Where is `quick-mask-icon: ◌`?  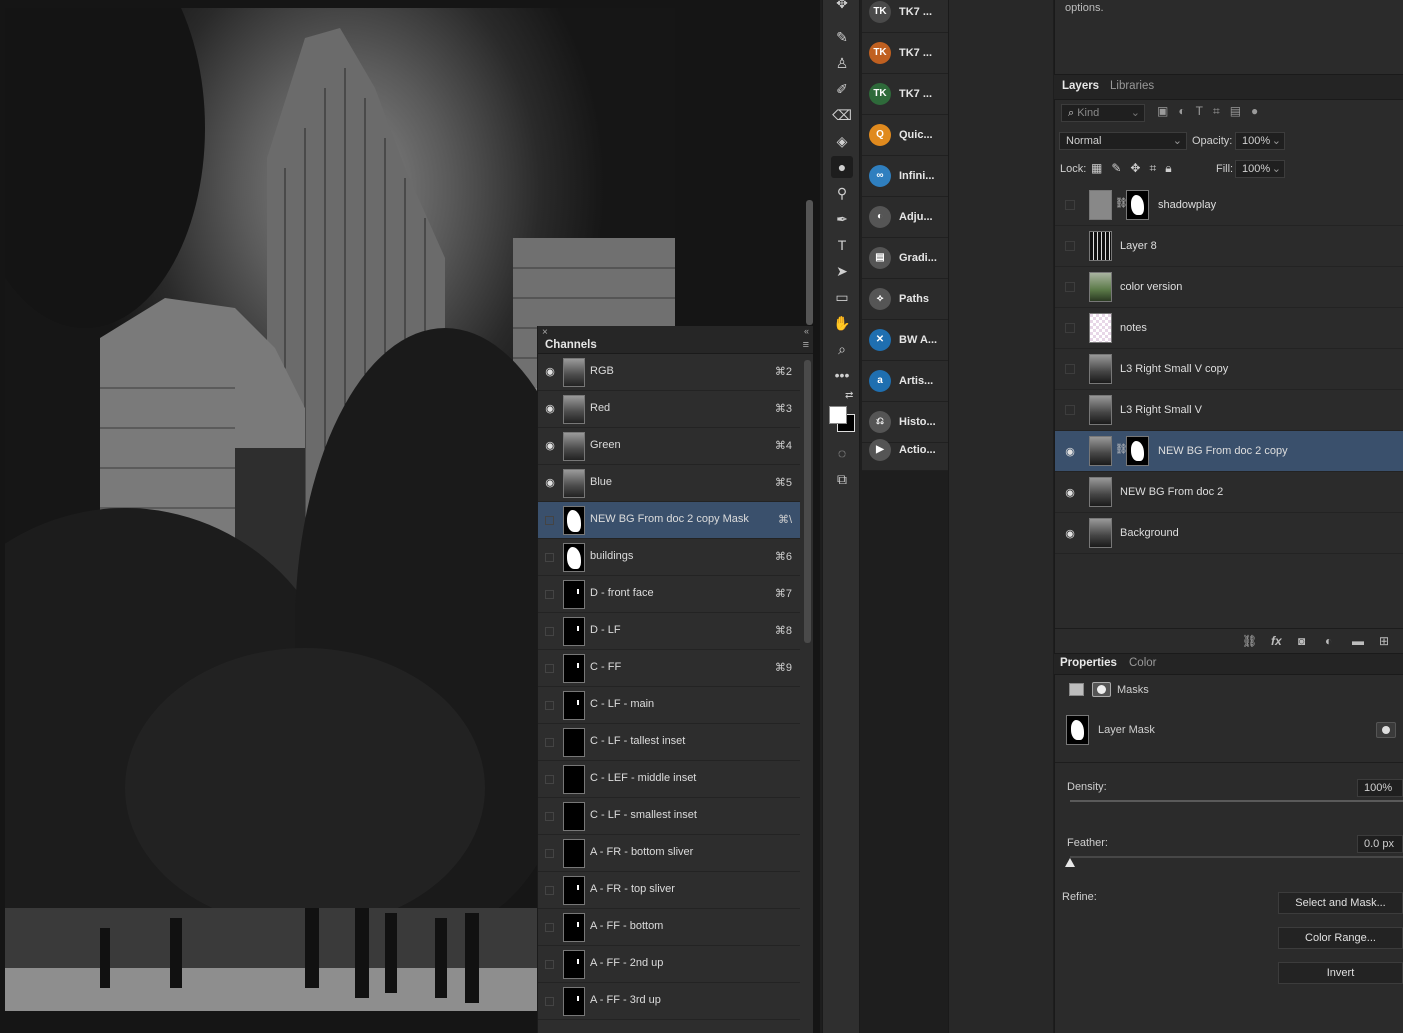
quick-mask-icon: ◌ is located at coordinates (842, 453).